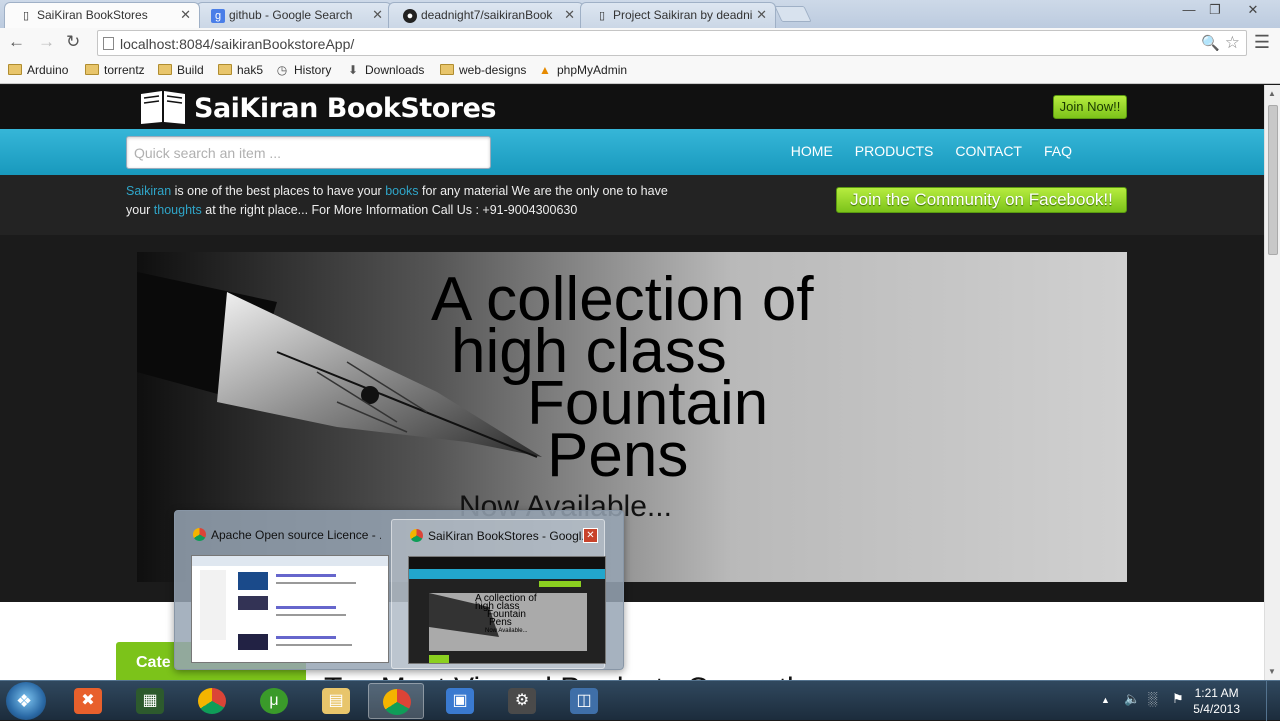 The height and width of the screenshot is (721, 1280). What do you see at coordinates (1272, 93) in the screenshot?
I see `scroll-up-icon: ▲` at bounding box center [1272, 93].